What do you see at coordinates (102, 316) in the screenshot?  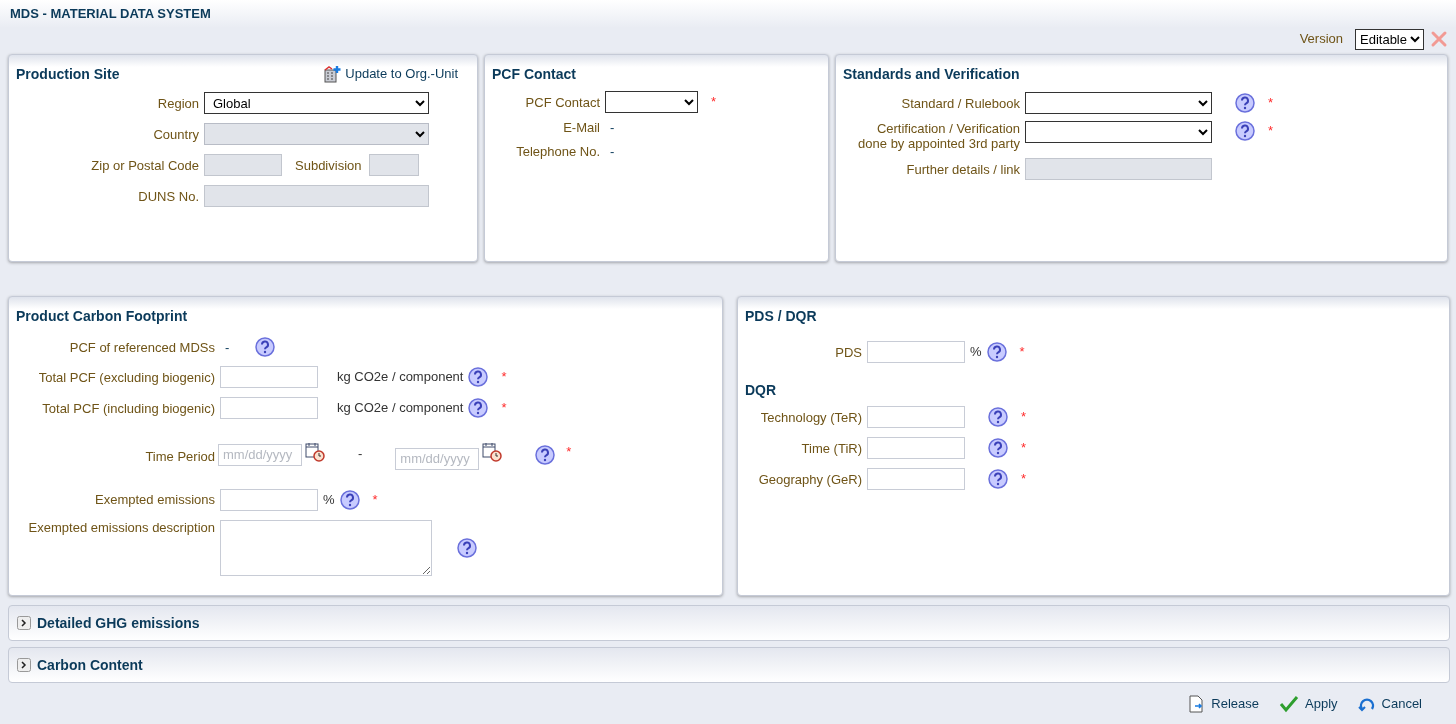 I see `panel-title: Product Carbon Footprint` at bounding box center [102, 316].